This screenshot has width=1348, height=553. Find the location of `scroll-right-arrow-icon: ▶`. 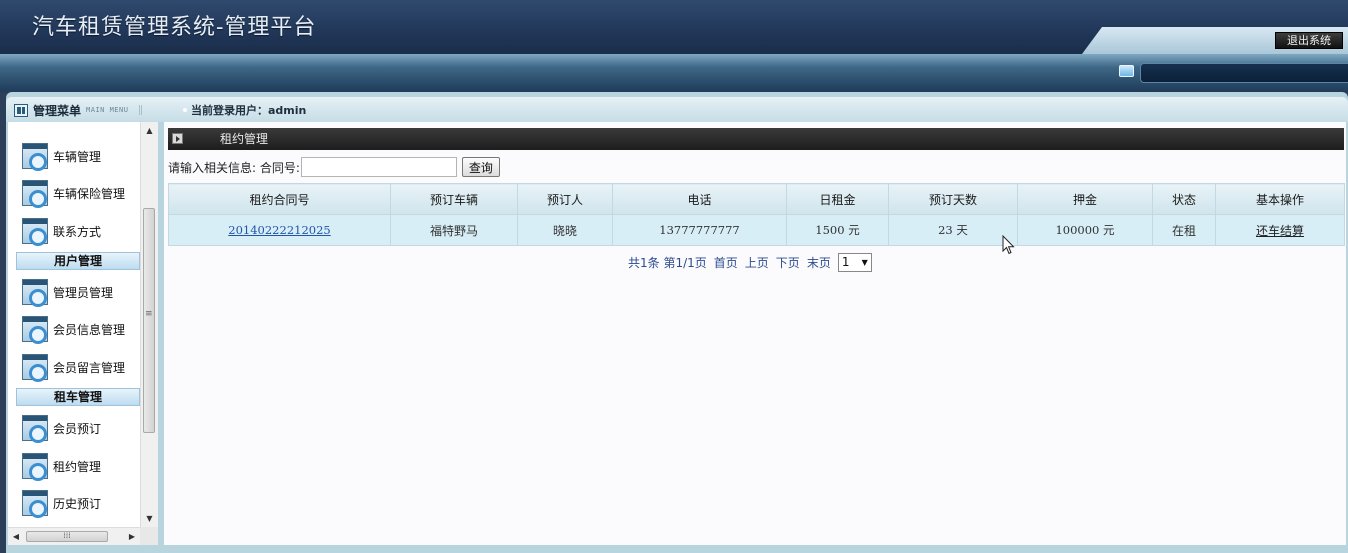

scroll-right-arrow-icon: ▶ is located at coordinates (132, 536).